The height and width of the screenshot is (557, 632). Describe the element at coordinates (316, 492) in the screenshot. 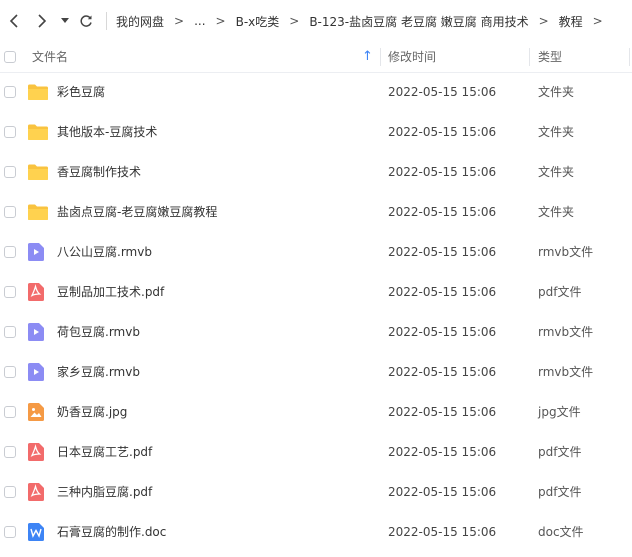

I see `file-row: 三种内脂豆腐.pdf 2022-05-15 15:06 pdf文件` at that location.